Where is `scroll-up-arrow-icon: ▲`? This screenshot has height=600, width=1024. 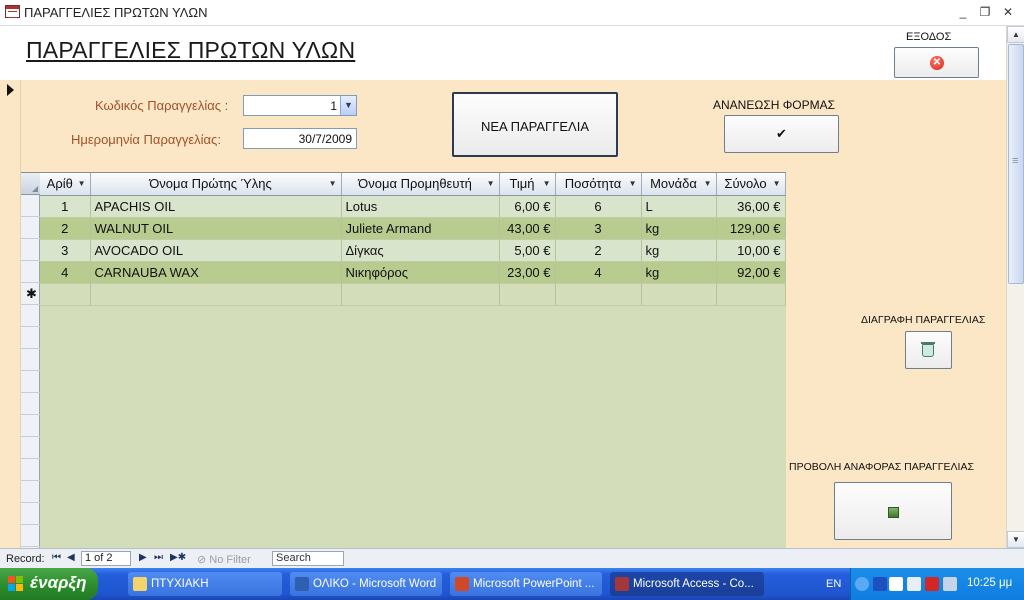
scroll-up-arrow-icon: ▲ is located at coordinates (1015, 34).